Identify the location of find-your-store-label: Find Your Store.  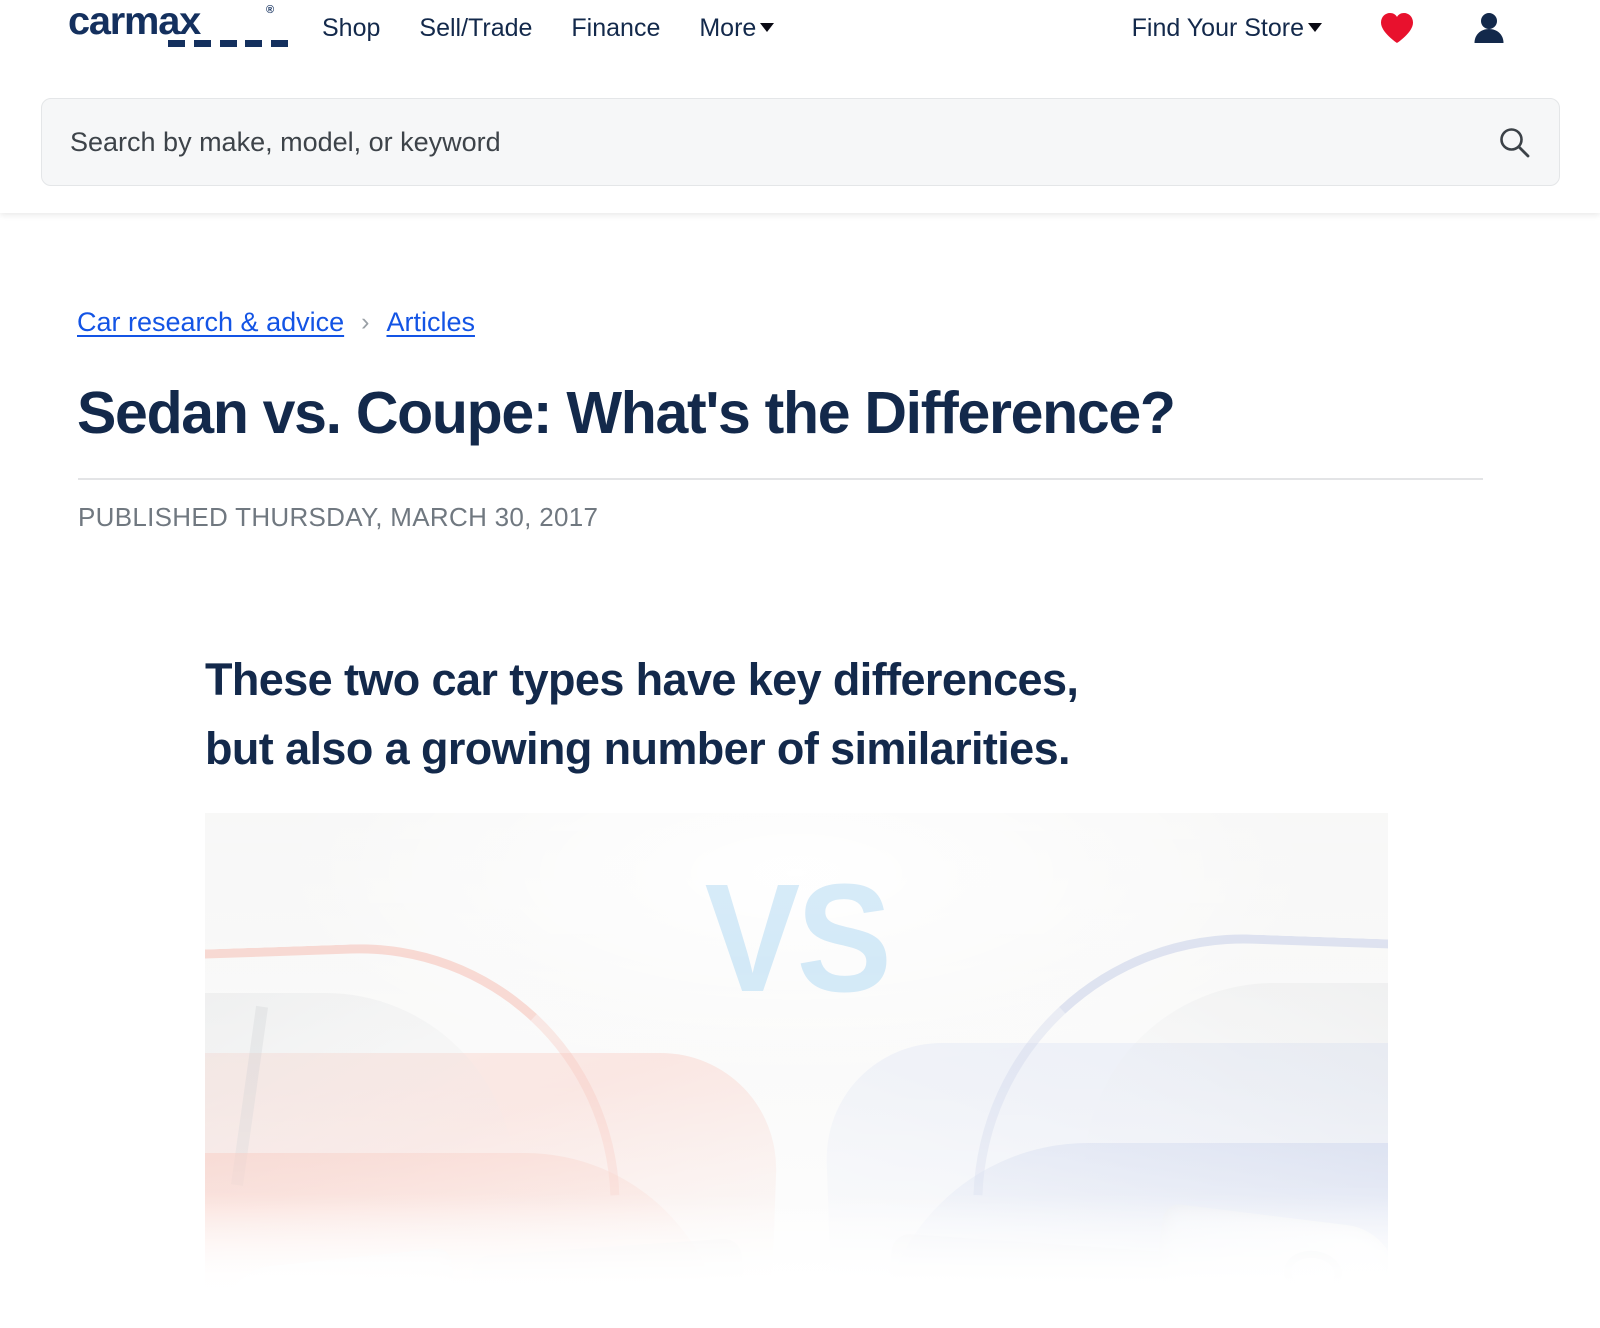
(1217, 28).